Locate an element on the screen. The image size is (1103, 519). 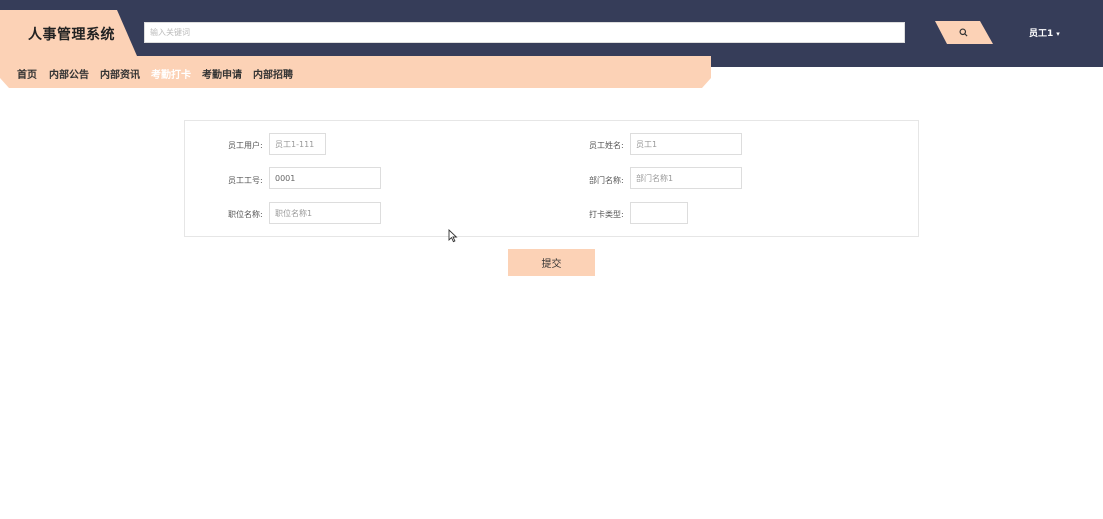
search-icon is located at coordinates (963, 32).